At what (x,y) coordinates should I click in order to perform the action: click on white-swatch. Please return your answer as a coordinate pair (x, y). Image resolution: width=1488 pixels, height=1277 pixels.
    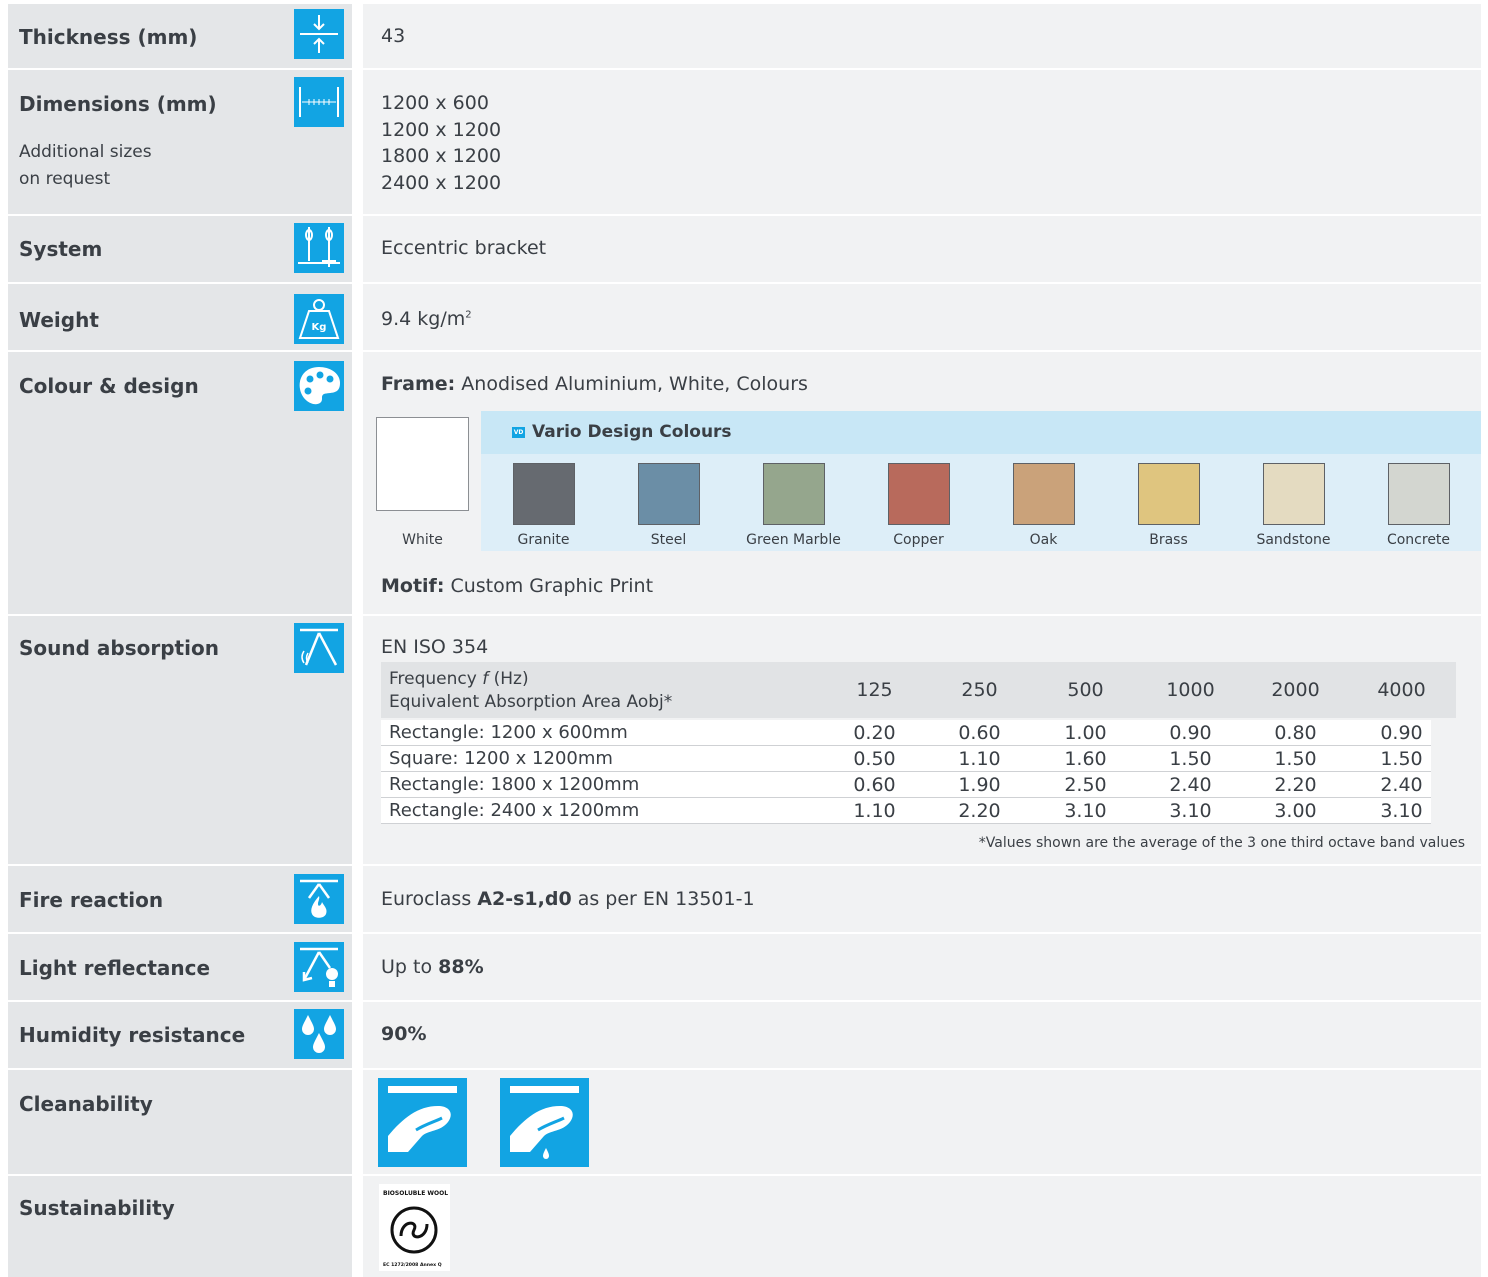
    Looking at the image, I should click on (422, 464).